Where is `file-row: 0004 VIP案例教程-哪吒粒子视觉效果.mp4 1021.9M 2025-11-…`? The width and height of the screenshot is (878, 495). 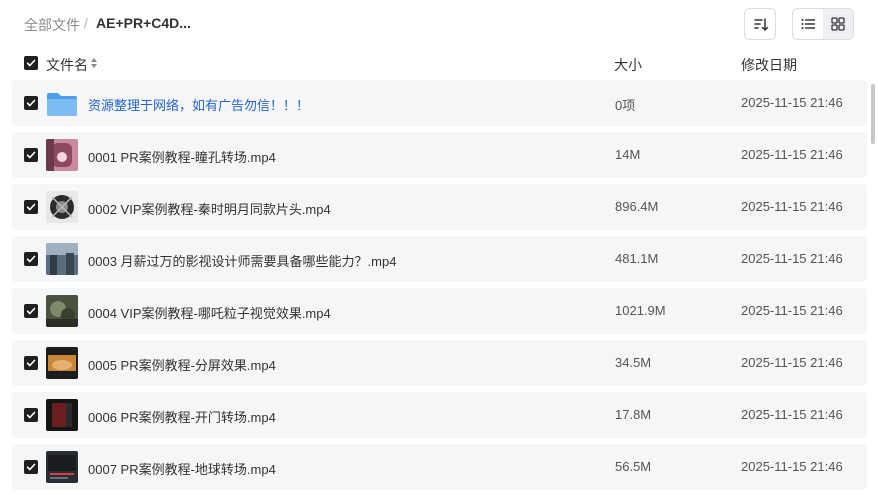 file-row: 0004 VIP案例教程-哪吒粒子视觉效果.mp4 1021.9M 2025-11-… is located at coordinates (439, 311).